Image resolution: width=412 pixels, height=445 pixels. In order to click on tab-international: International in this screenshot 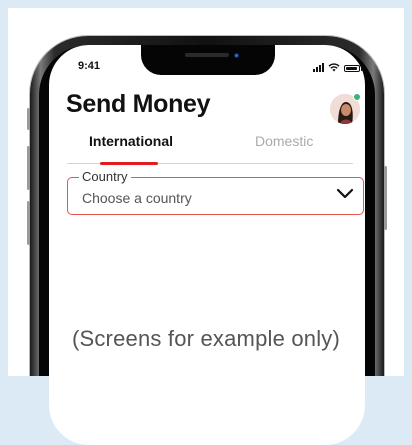, I will do `click(131, 141)`.